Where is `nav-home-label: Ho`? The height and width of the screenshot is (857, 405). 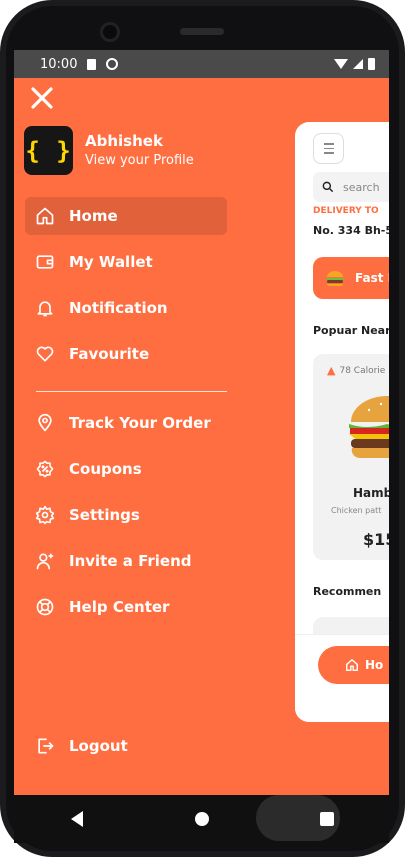
nav-home-label: Ho is located at coordinates (374, 665).